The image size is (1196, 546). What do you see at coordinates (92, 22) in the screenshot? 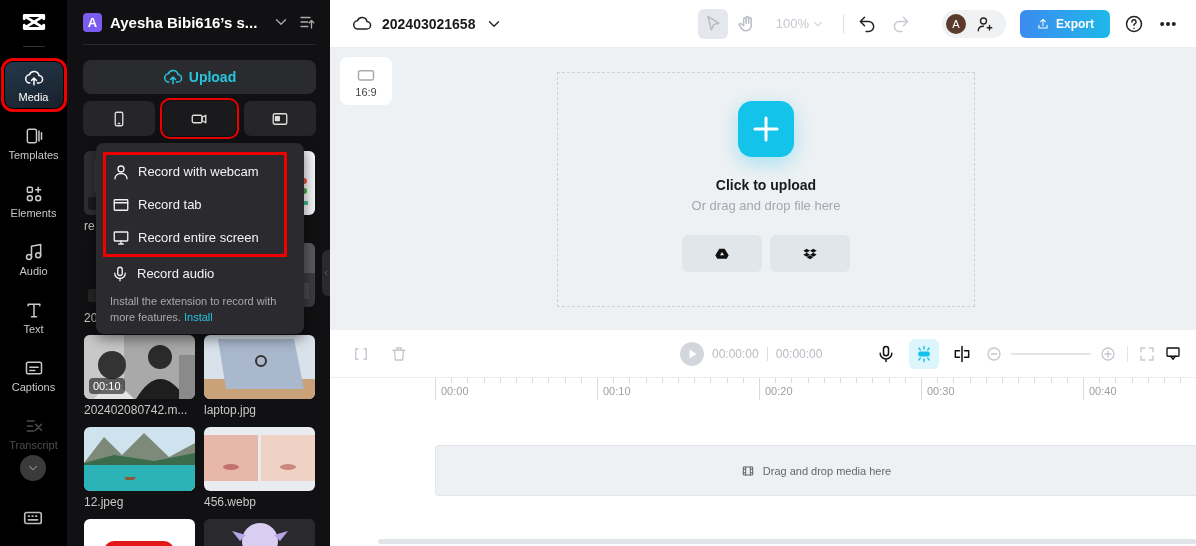
I see `workspace-avatar: A` at bounding box center [92, 22].